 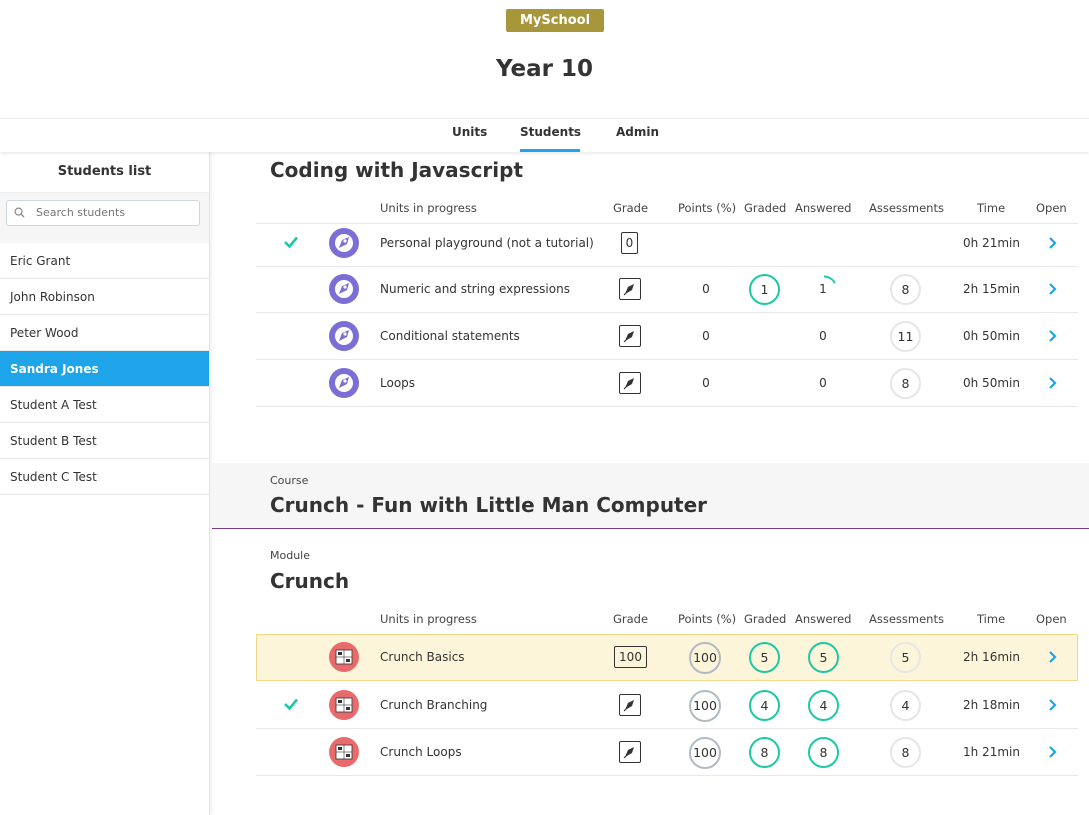 What do you see at coordinates (475, 289) in the screenshot?
I see `unit-name: Numeric and string expressions` at bounding box center [475, 289].